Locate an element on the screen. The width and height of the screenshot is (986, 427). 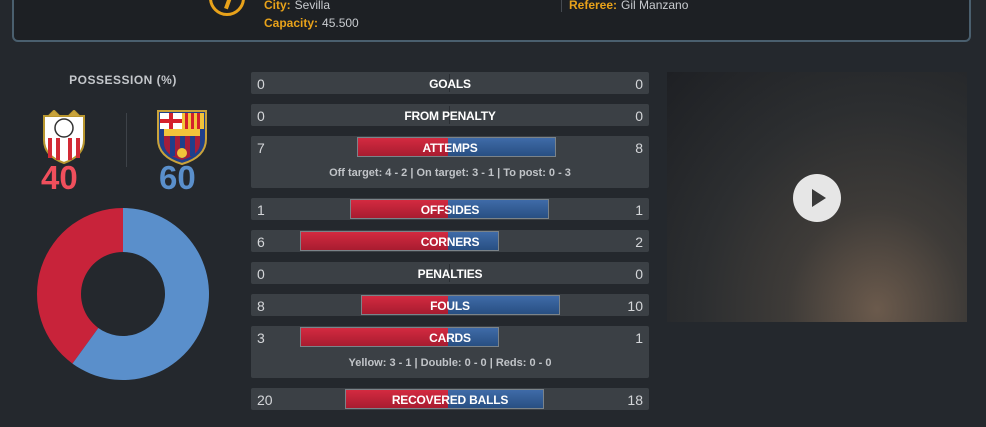
stat-label: FROM PENALTY is located at coordinates (450, 116).